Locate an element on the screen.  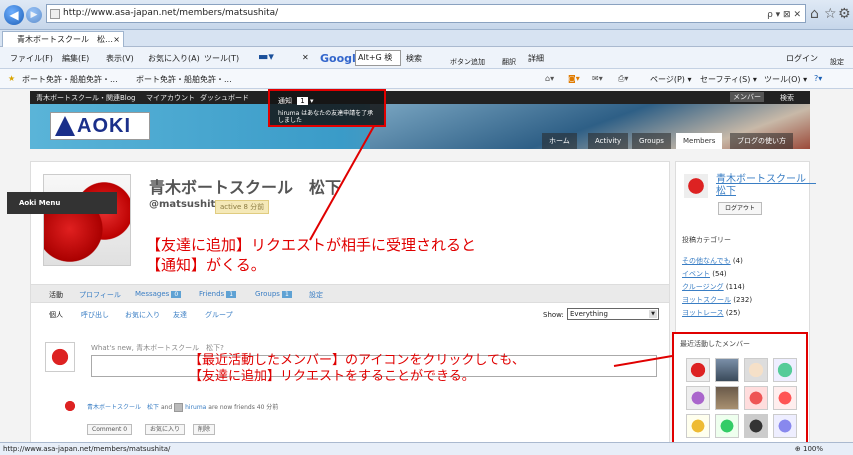
nav-blog-howto: ブログの使い方 is located at coordinates (761, 141).